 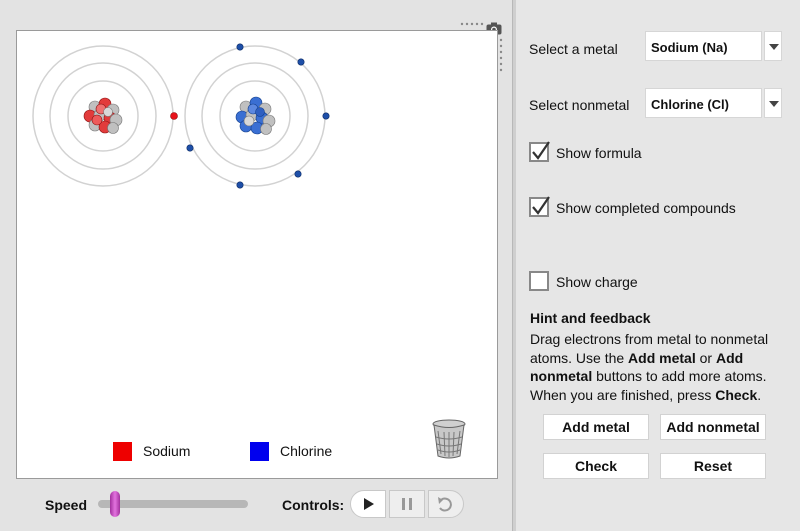 I want to click on play-button, so click(x=368, y=504).